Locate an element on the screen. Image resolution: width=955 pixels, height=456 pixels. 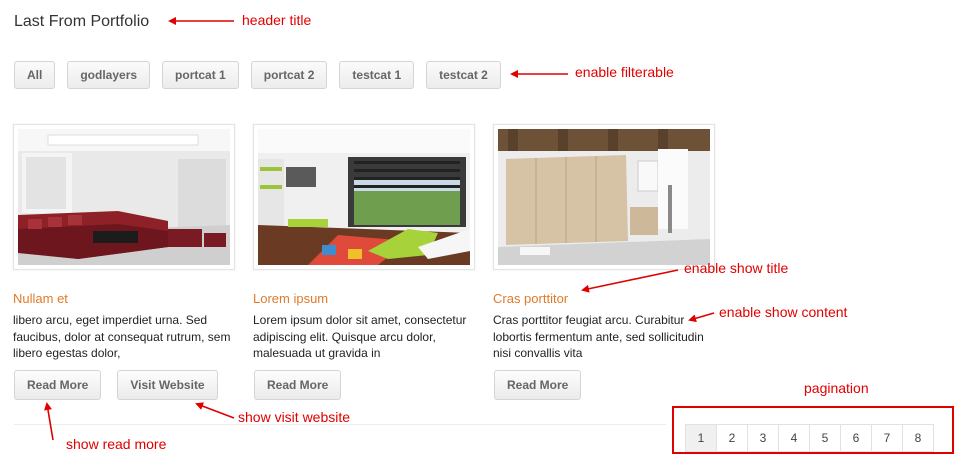
arrow-show-visit-website is located at coordinates (215, 410).